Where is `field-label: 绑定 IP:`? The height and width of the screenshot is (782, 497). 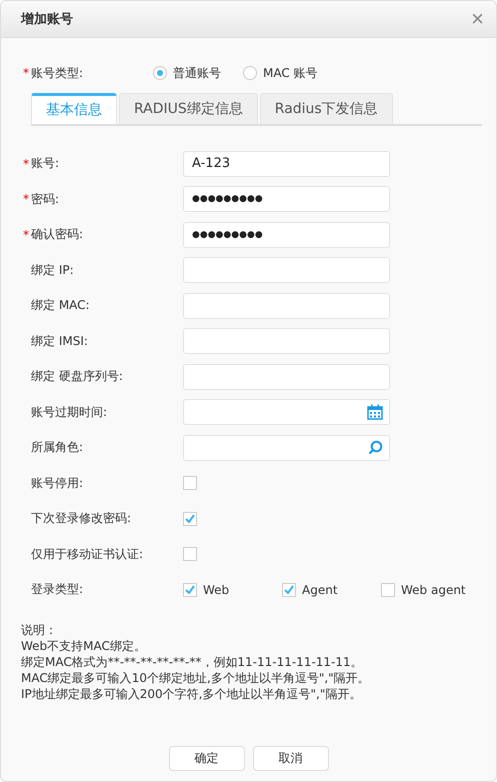
field-label: 绑定 IP: is located at coordinates (52, 270).